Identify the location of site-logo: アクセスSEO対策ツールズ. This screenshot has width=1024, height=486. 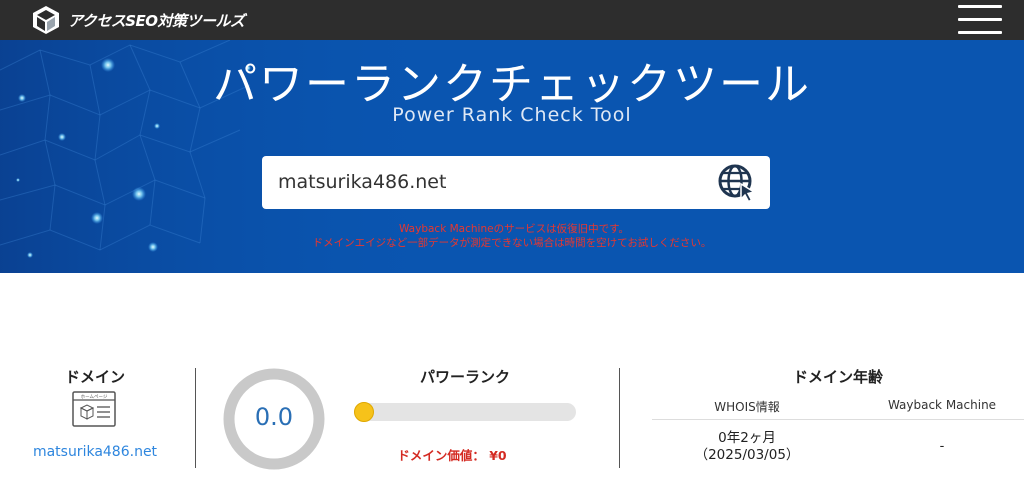
(138, 20).